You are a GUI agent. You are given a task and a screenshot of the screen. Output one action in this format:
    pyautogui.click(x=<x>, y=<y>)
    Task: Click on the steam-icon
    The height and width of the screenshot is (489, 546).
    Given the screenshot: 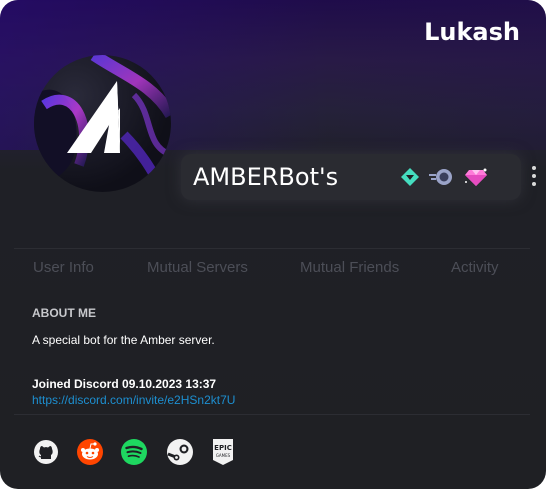 What is the action you would take?
    pyautogui.click(x=180, y=452)
    